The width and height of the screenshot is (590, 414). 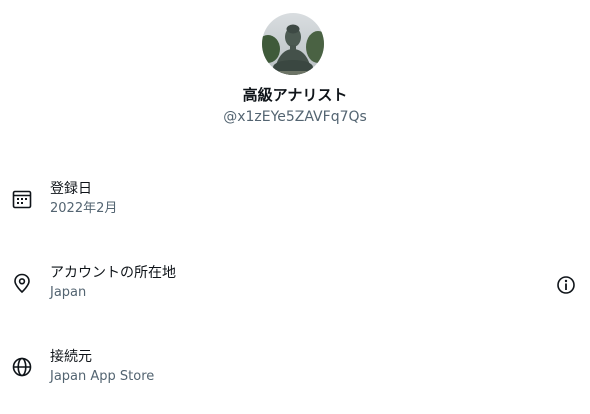 I want to click on avatar-image, so click(x=293, y=44).